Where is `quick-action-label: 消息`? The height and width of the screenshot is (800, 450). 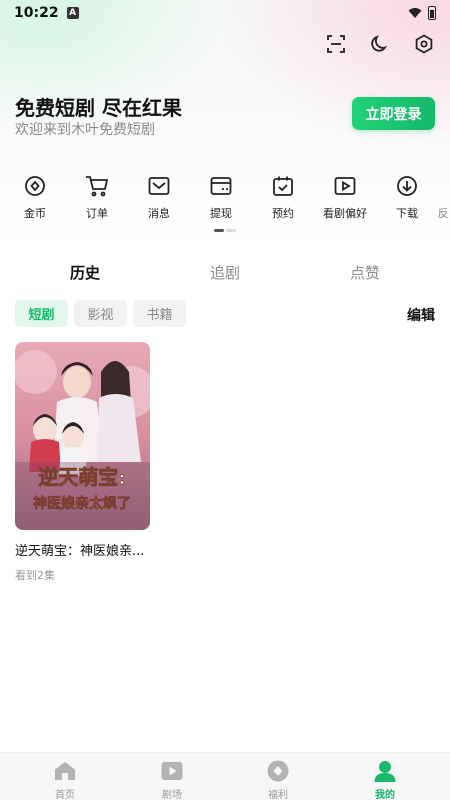 quick-action-label: 消息 is located at coordinates (159, 213).